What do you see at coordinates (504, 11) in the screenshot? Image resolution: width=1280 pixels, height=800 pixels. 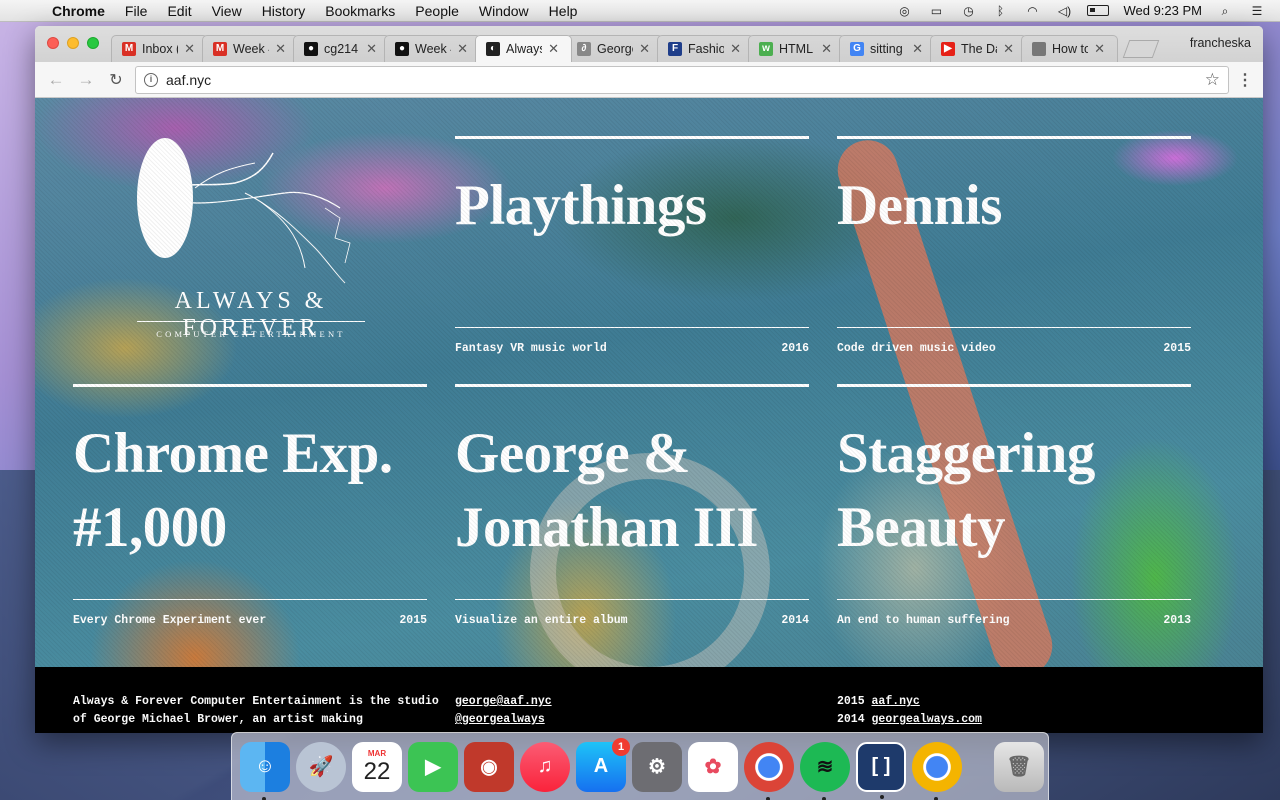 I see `menu-window: Window` at bounding box center [504, 11].